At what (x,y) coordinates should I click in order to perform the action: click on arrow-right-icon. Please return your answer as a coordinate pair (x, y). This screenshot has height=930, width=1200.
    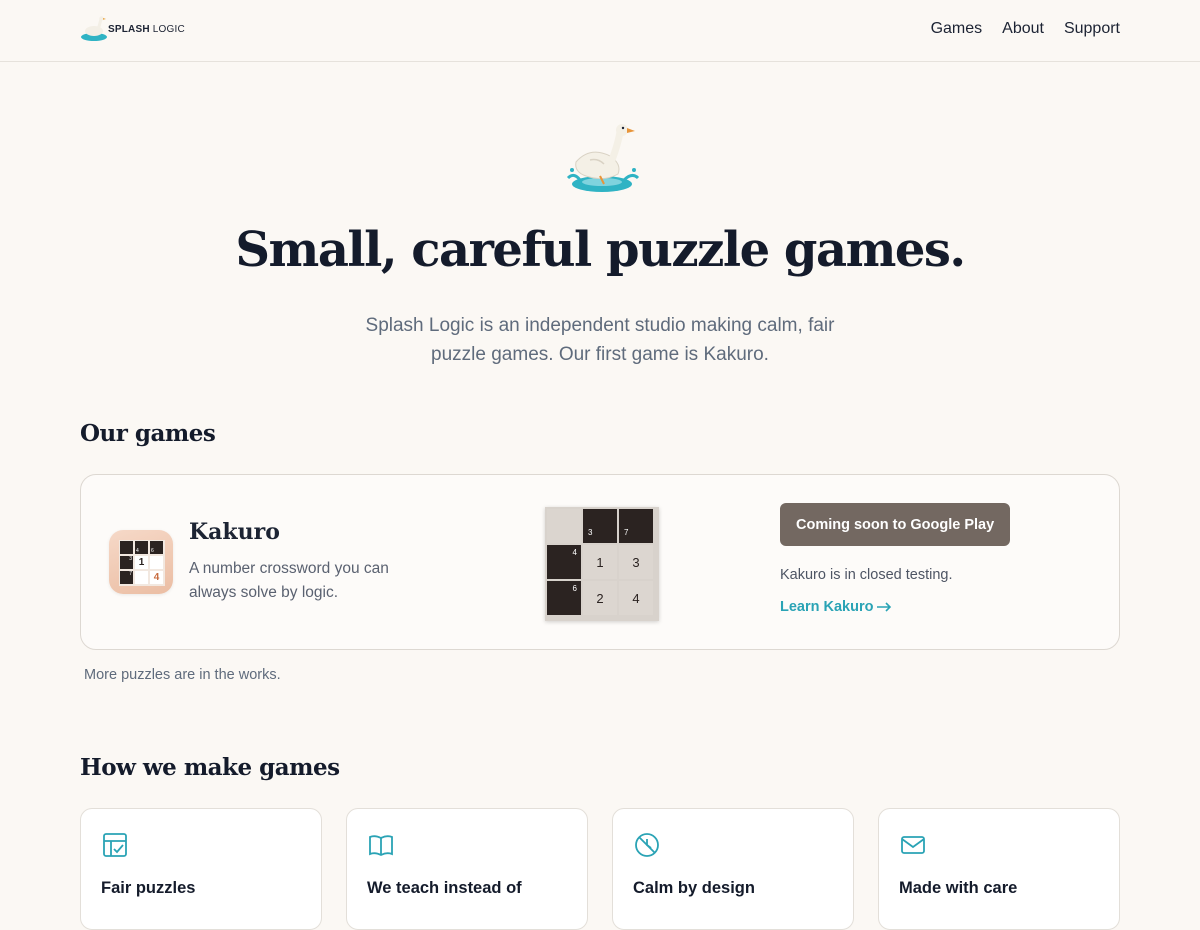
    Looking at the image, I should click on (884, 607).